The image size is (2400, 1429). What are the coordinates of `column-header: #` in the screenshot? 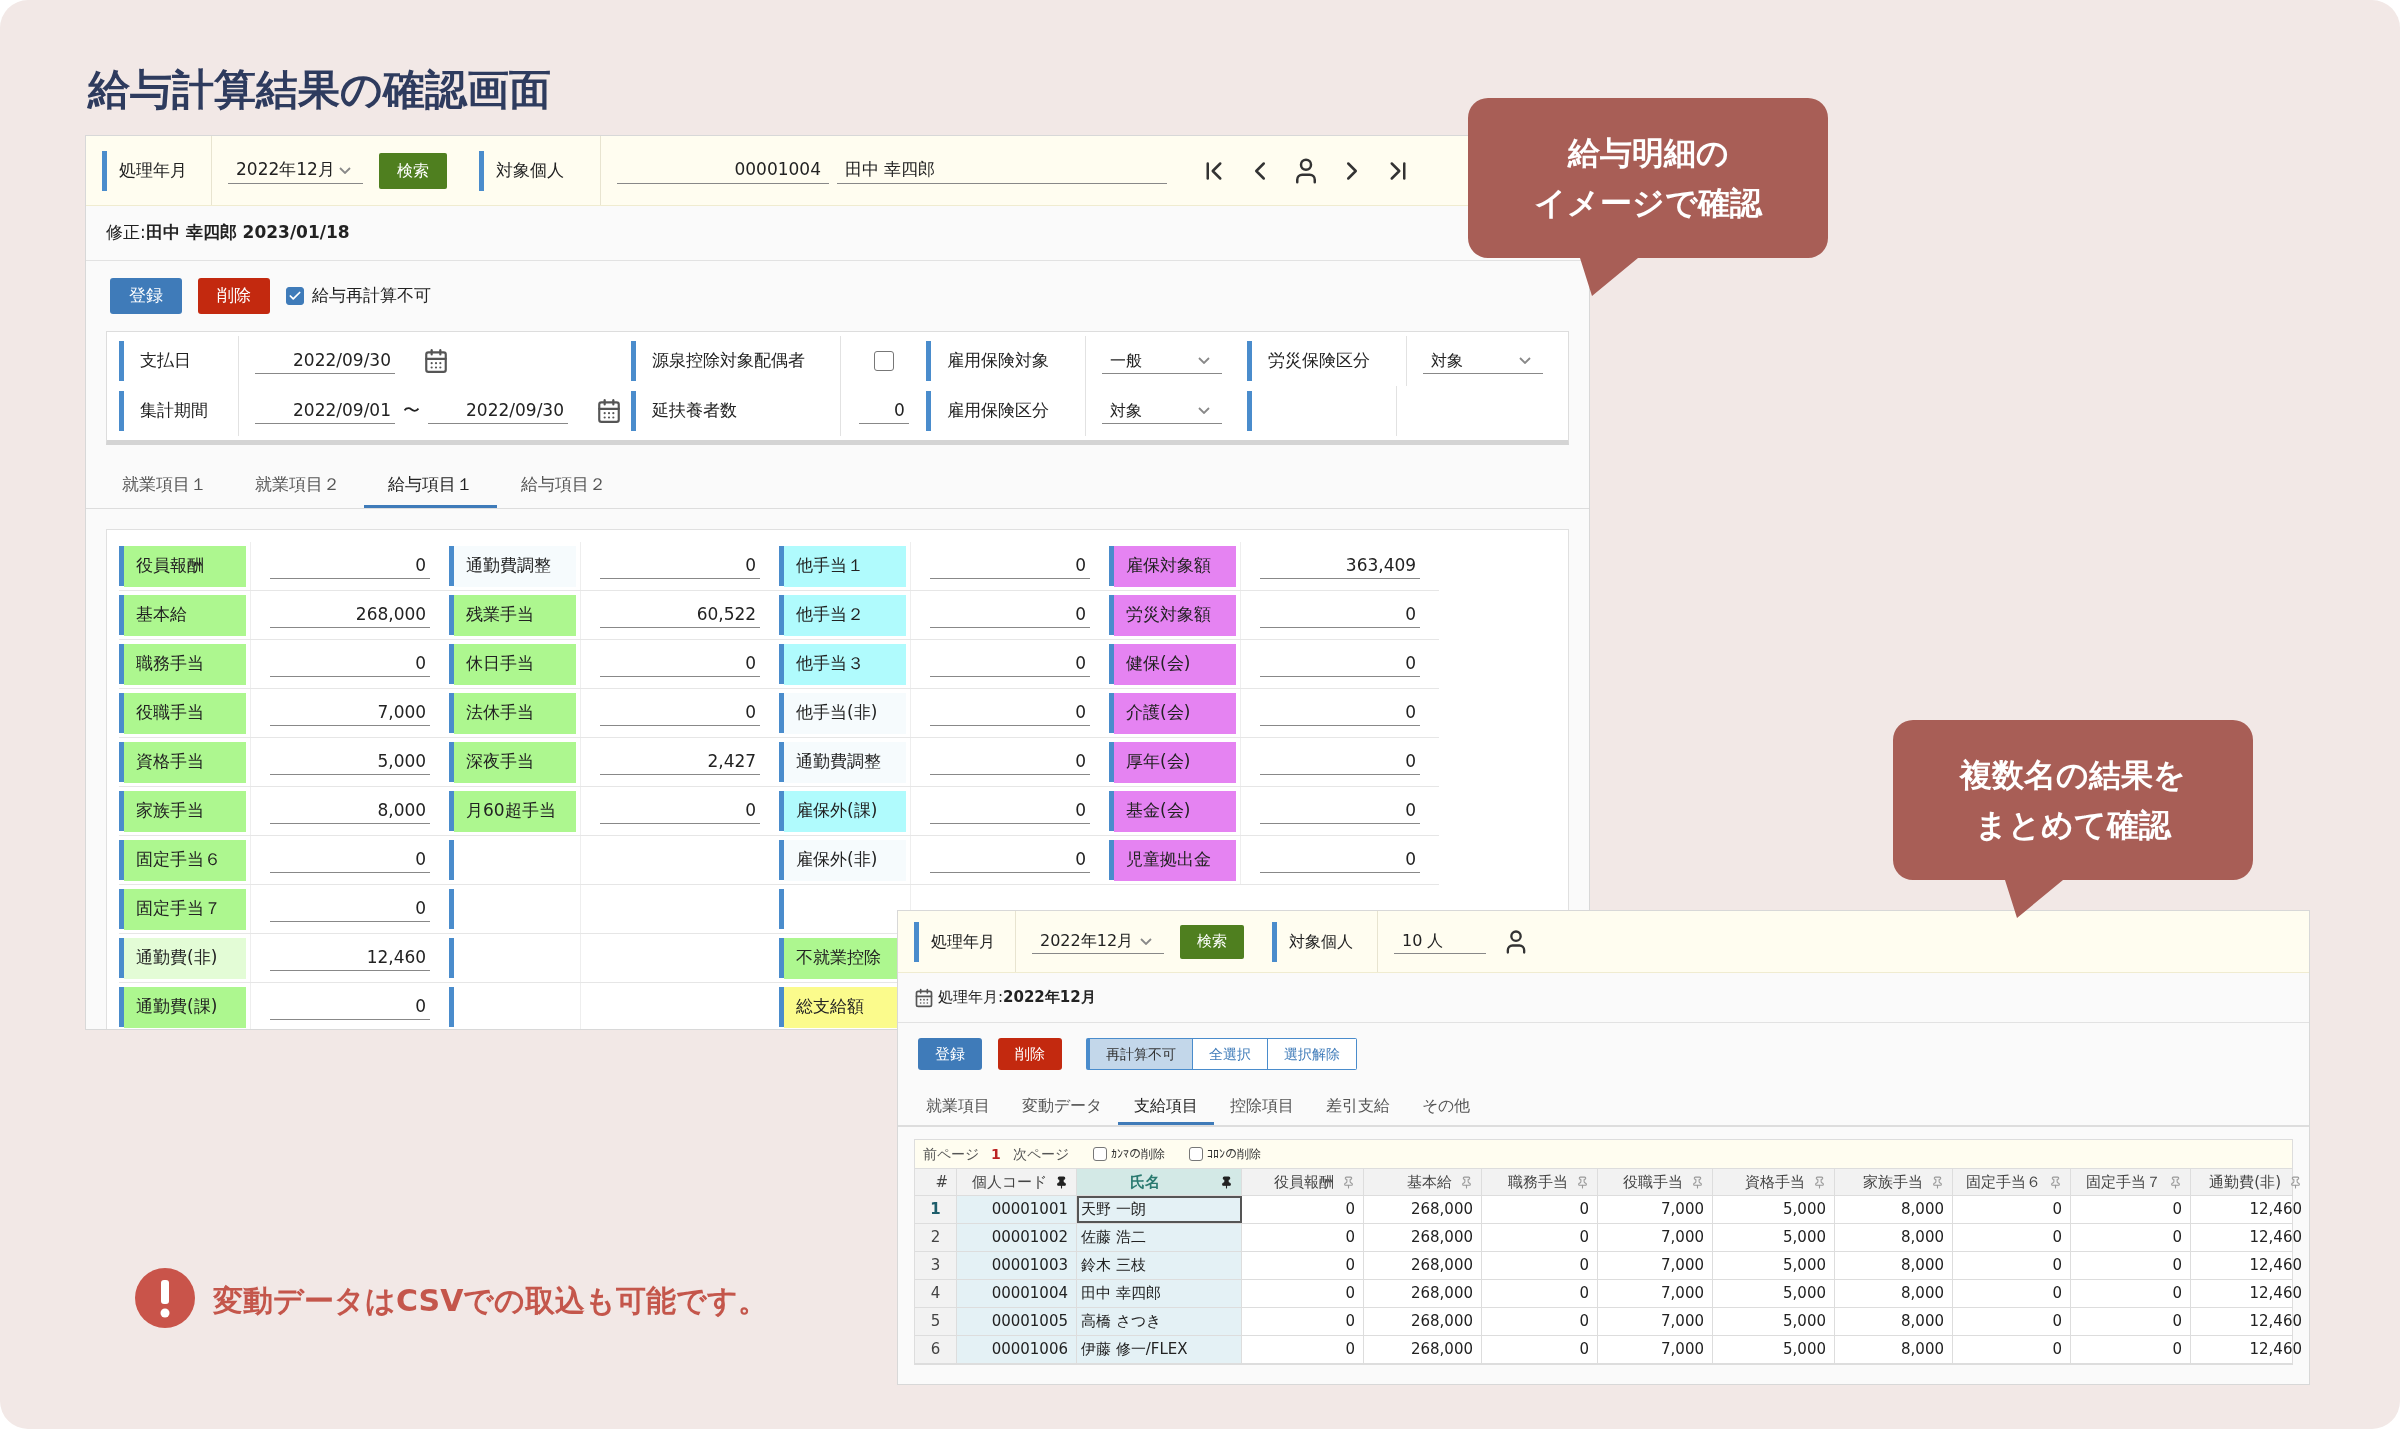 It's located at (936, 1182).